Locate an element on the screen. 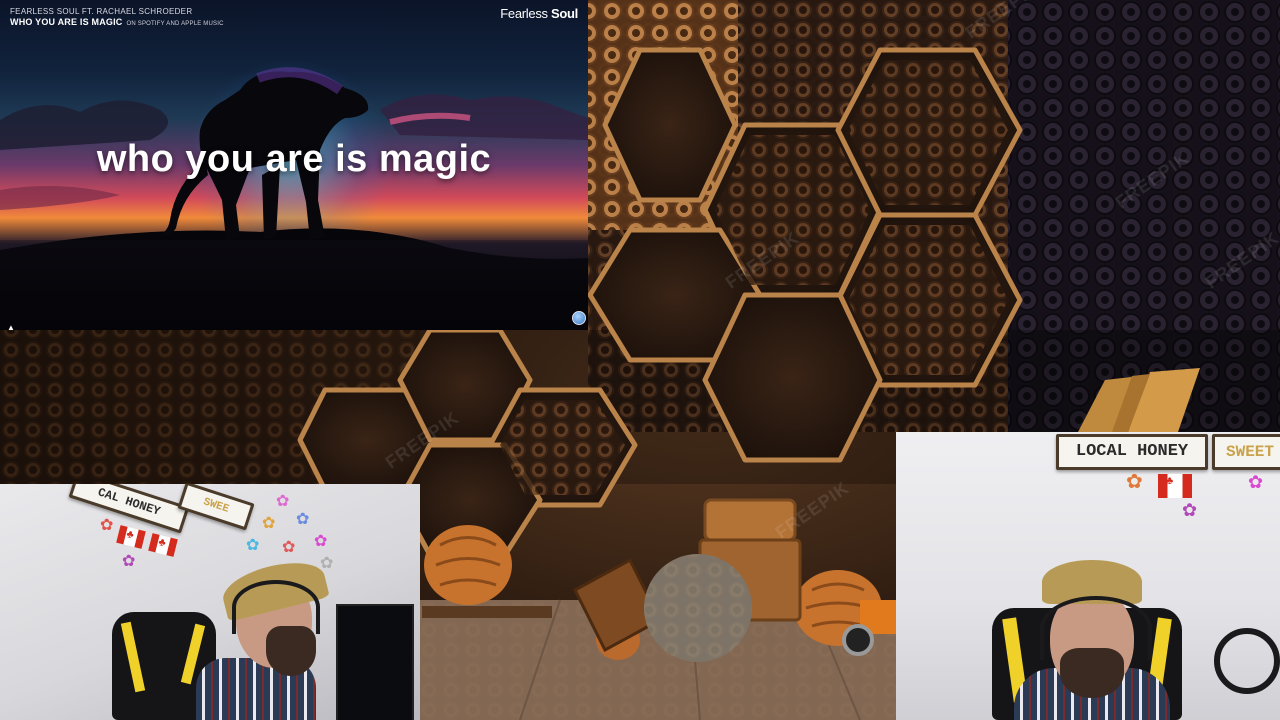 This screenshot has height=720, width=1280. mouse-cursor-icon: ▲ is located at coordinates (11, 327).